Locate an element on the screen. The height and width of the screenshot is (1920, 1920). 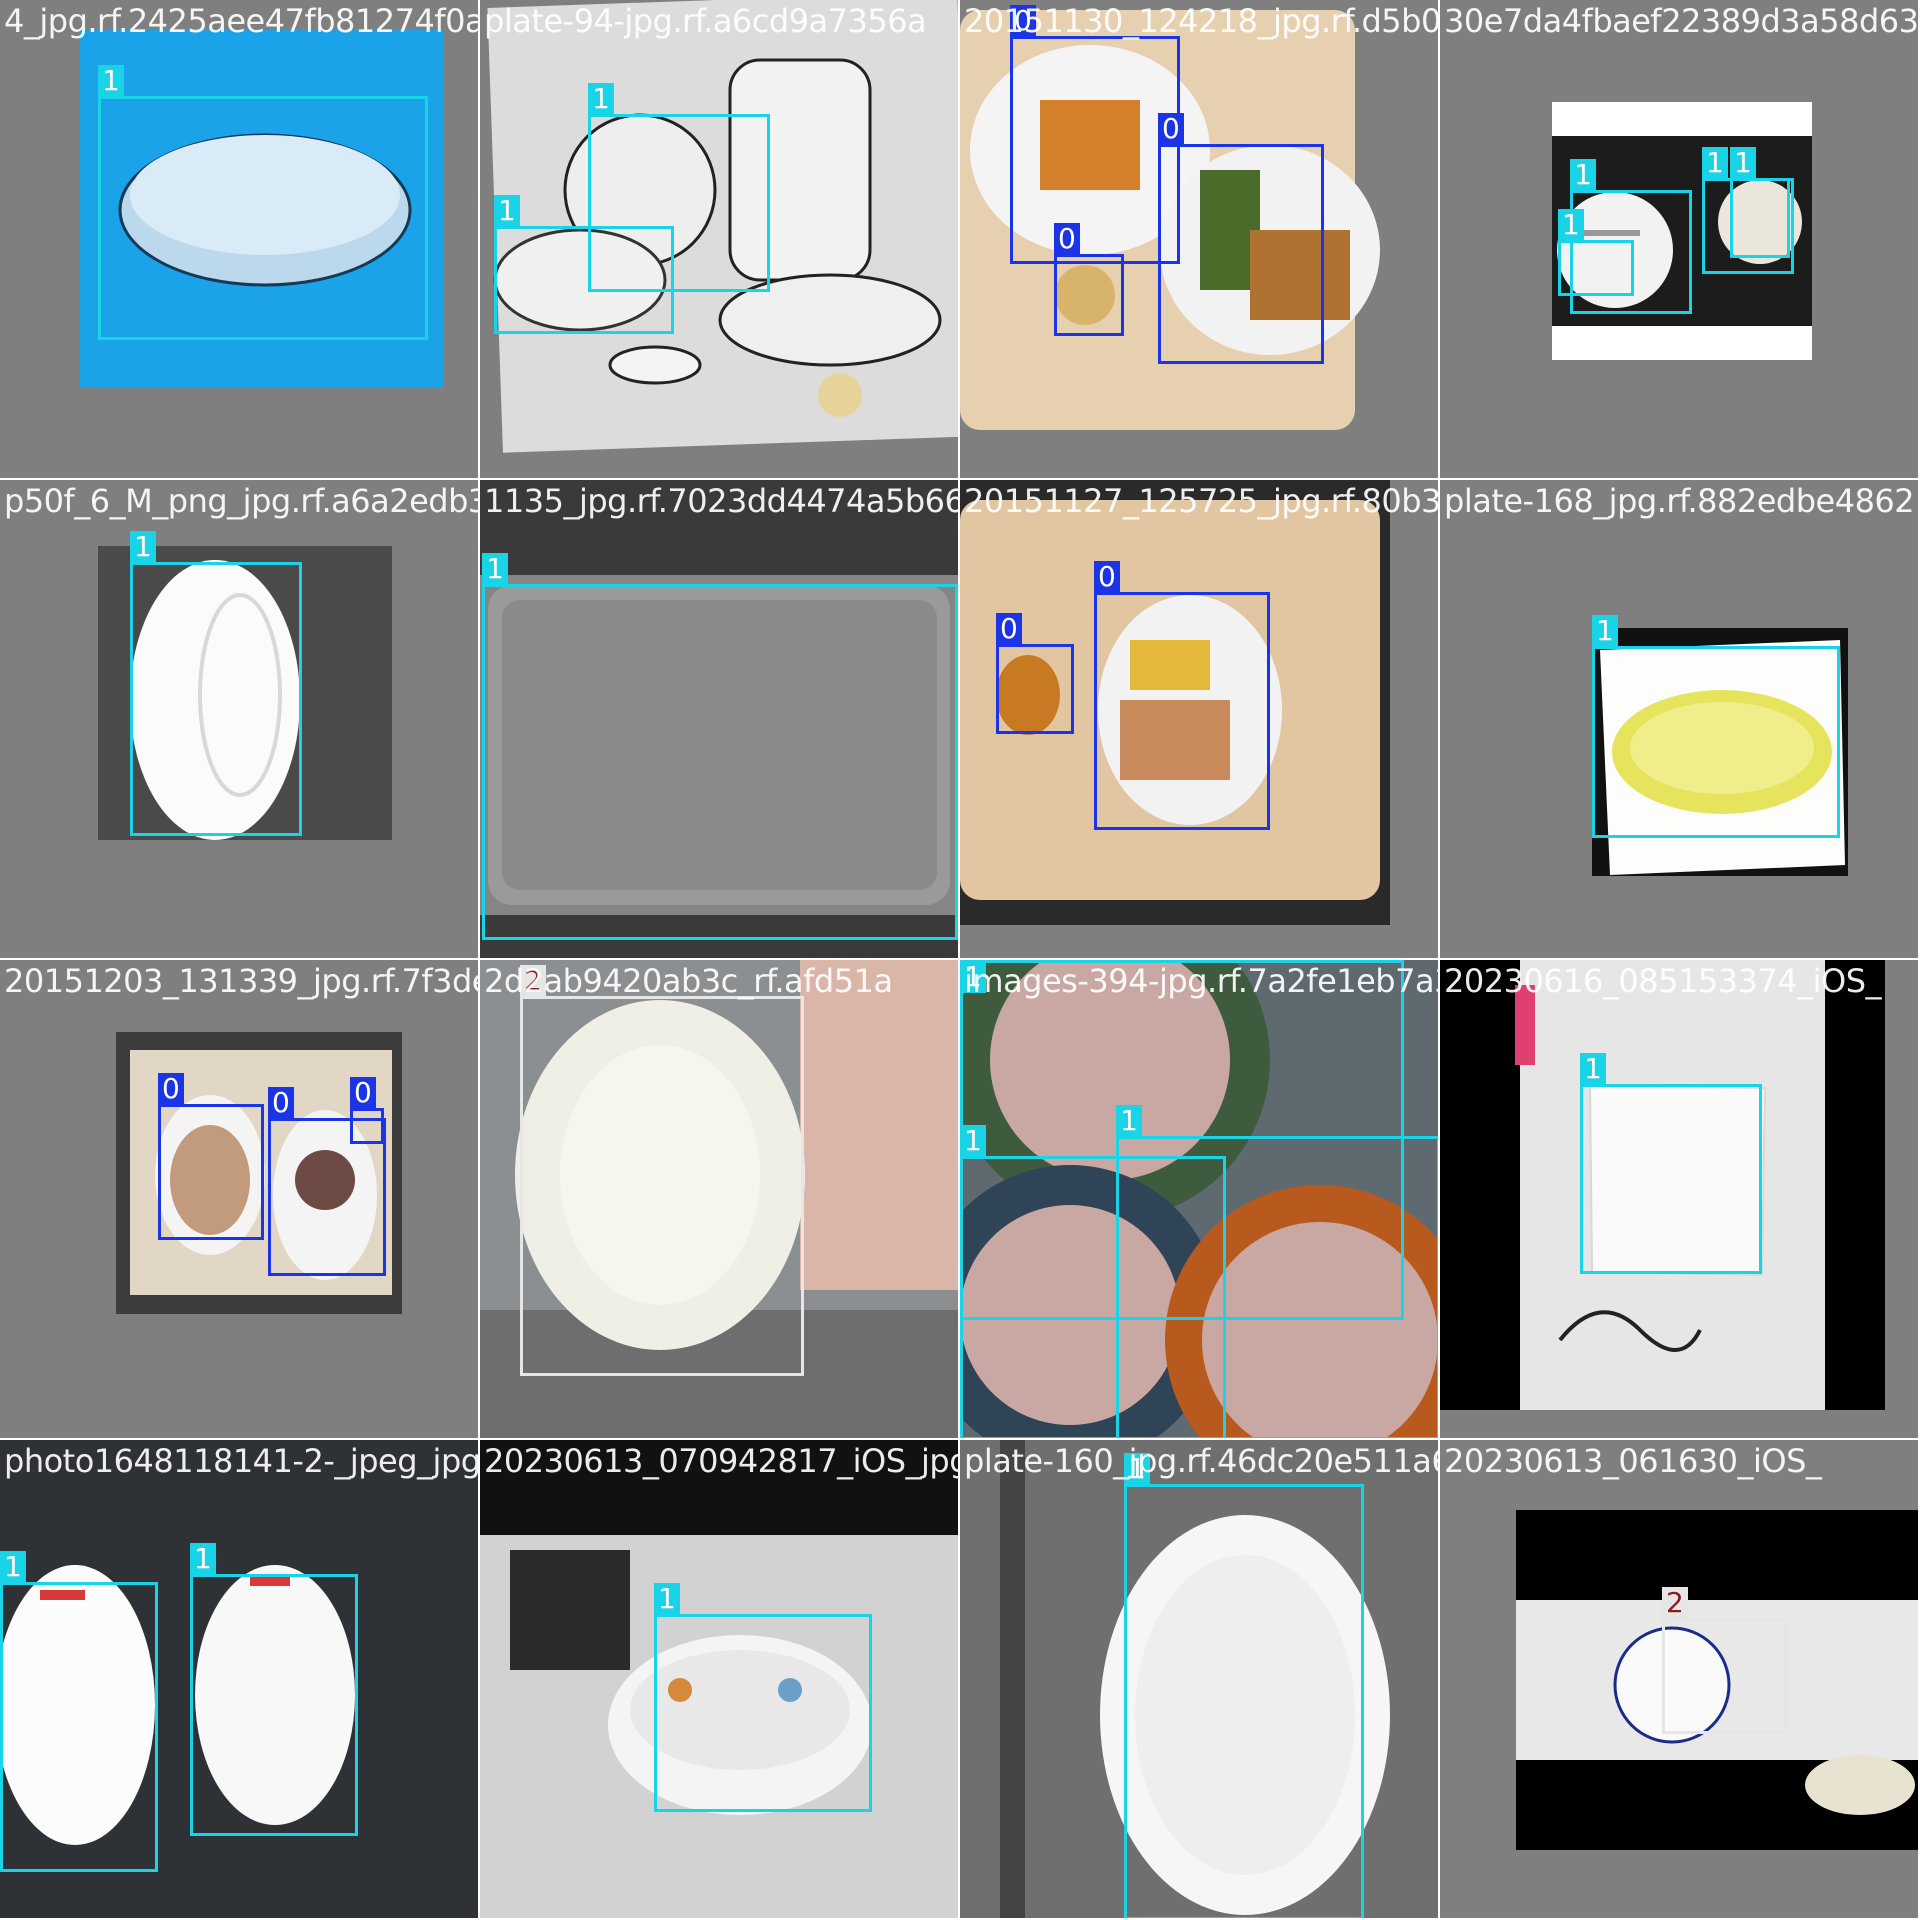
tile-14: plate-160_jpg.rf.46dc20e511a66173d 1 is located at coordinates (1200, 1680).